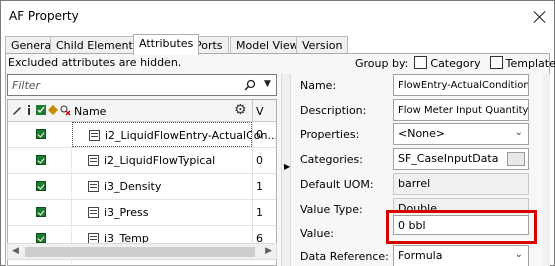 The image size is (555, 266). Describe the element at coordinates (142, 85) in the screenshot. I see `filter-input: Filter ▼` at that location.